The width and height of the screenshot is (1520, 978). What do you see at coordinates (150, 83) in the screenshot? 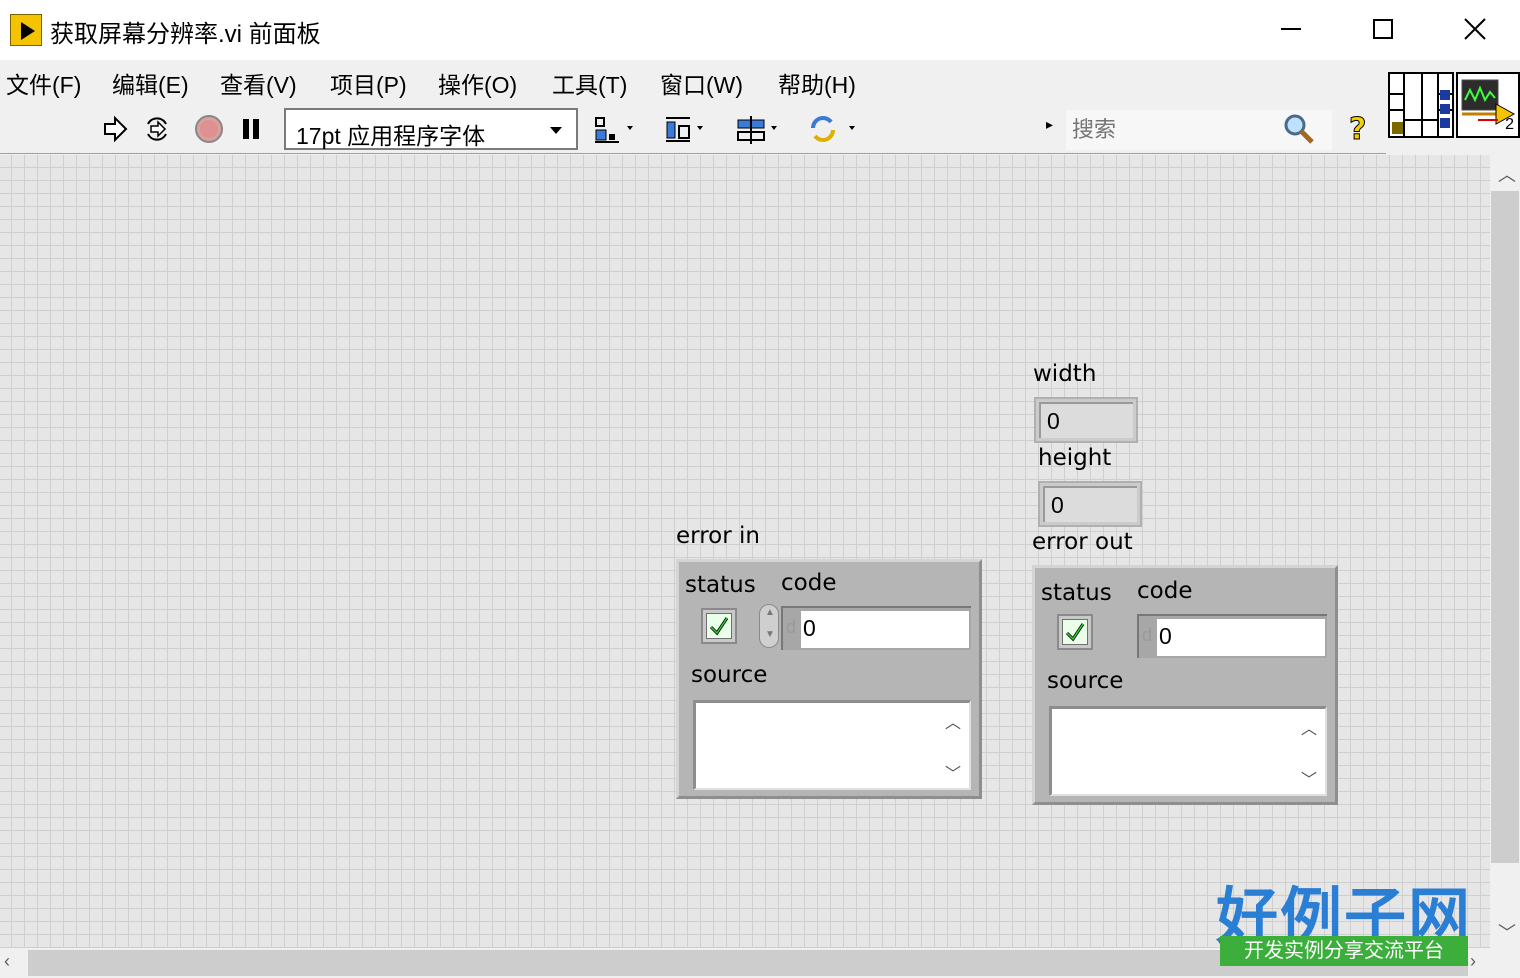
I see `menu-edit: 编辑(E)` at bounding box center [150, 83].